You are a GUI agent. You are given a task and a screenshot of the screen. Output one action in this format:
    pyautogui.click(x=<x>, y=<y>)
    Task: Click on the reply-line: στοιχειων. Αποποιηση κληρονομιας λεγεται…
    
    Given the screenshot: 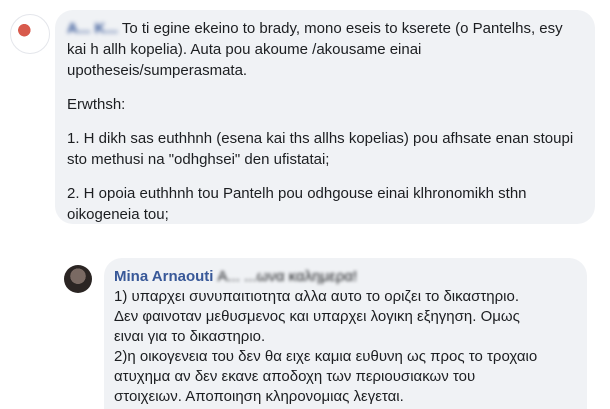 What is the action you would take?
    pyautogui.click(x=259, y=396)
    